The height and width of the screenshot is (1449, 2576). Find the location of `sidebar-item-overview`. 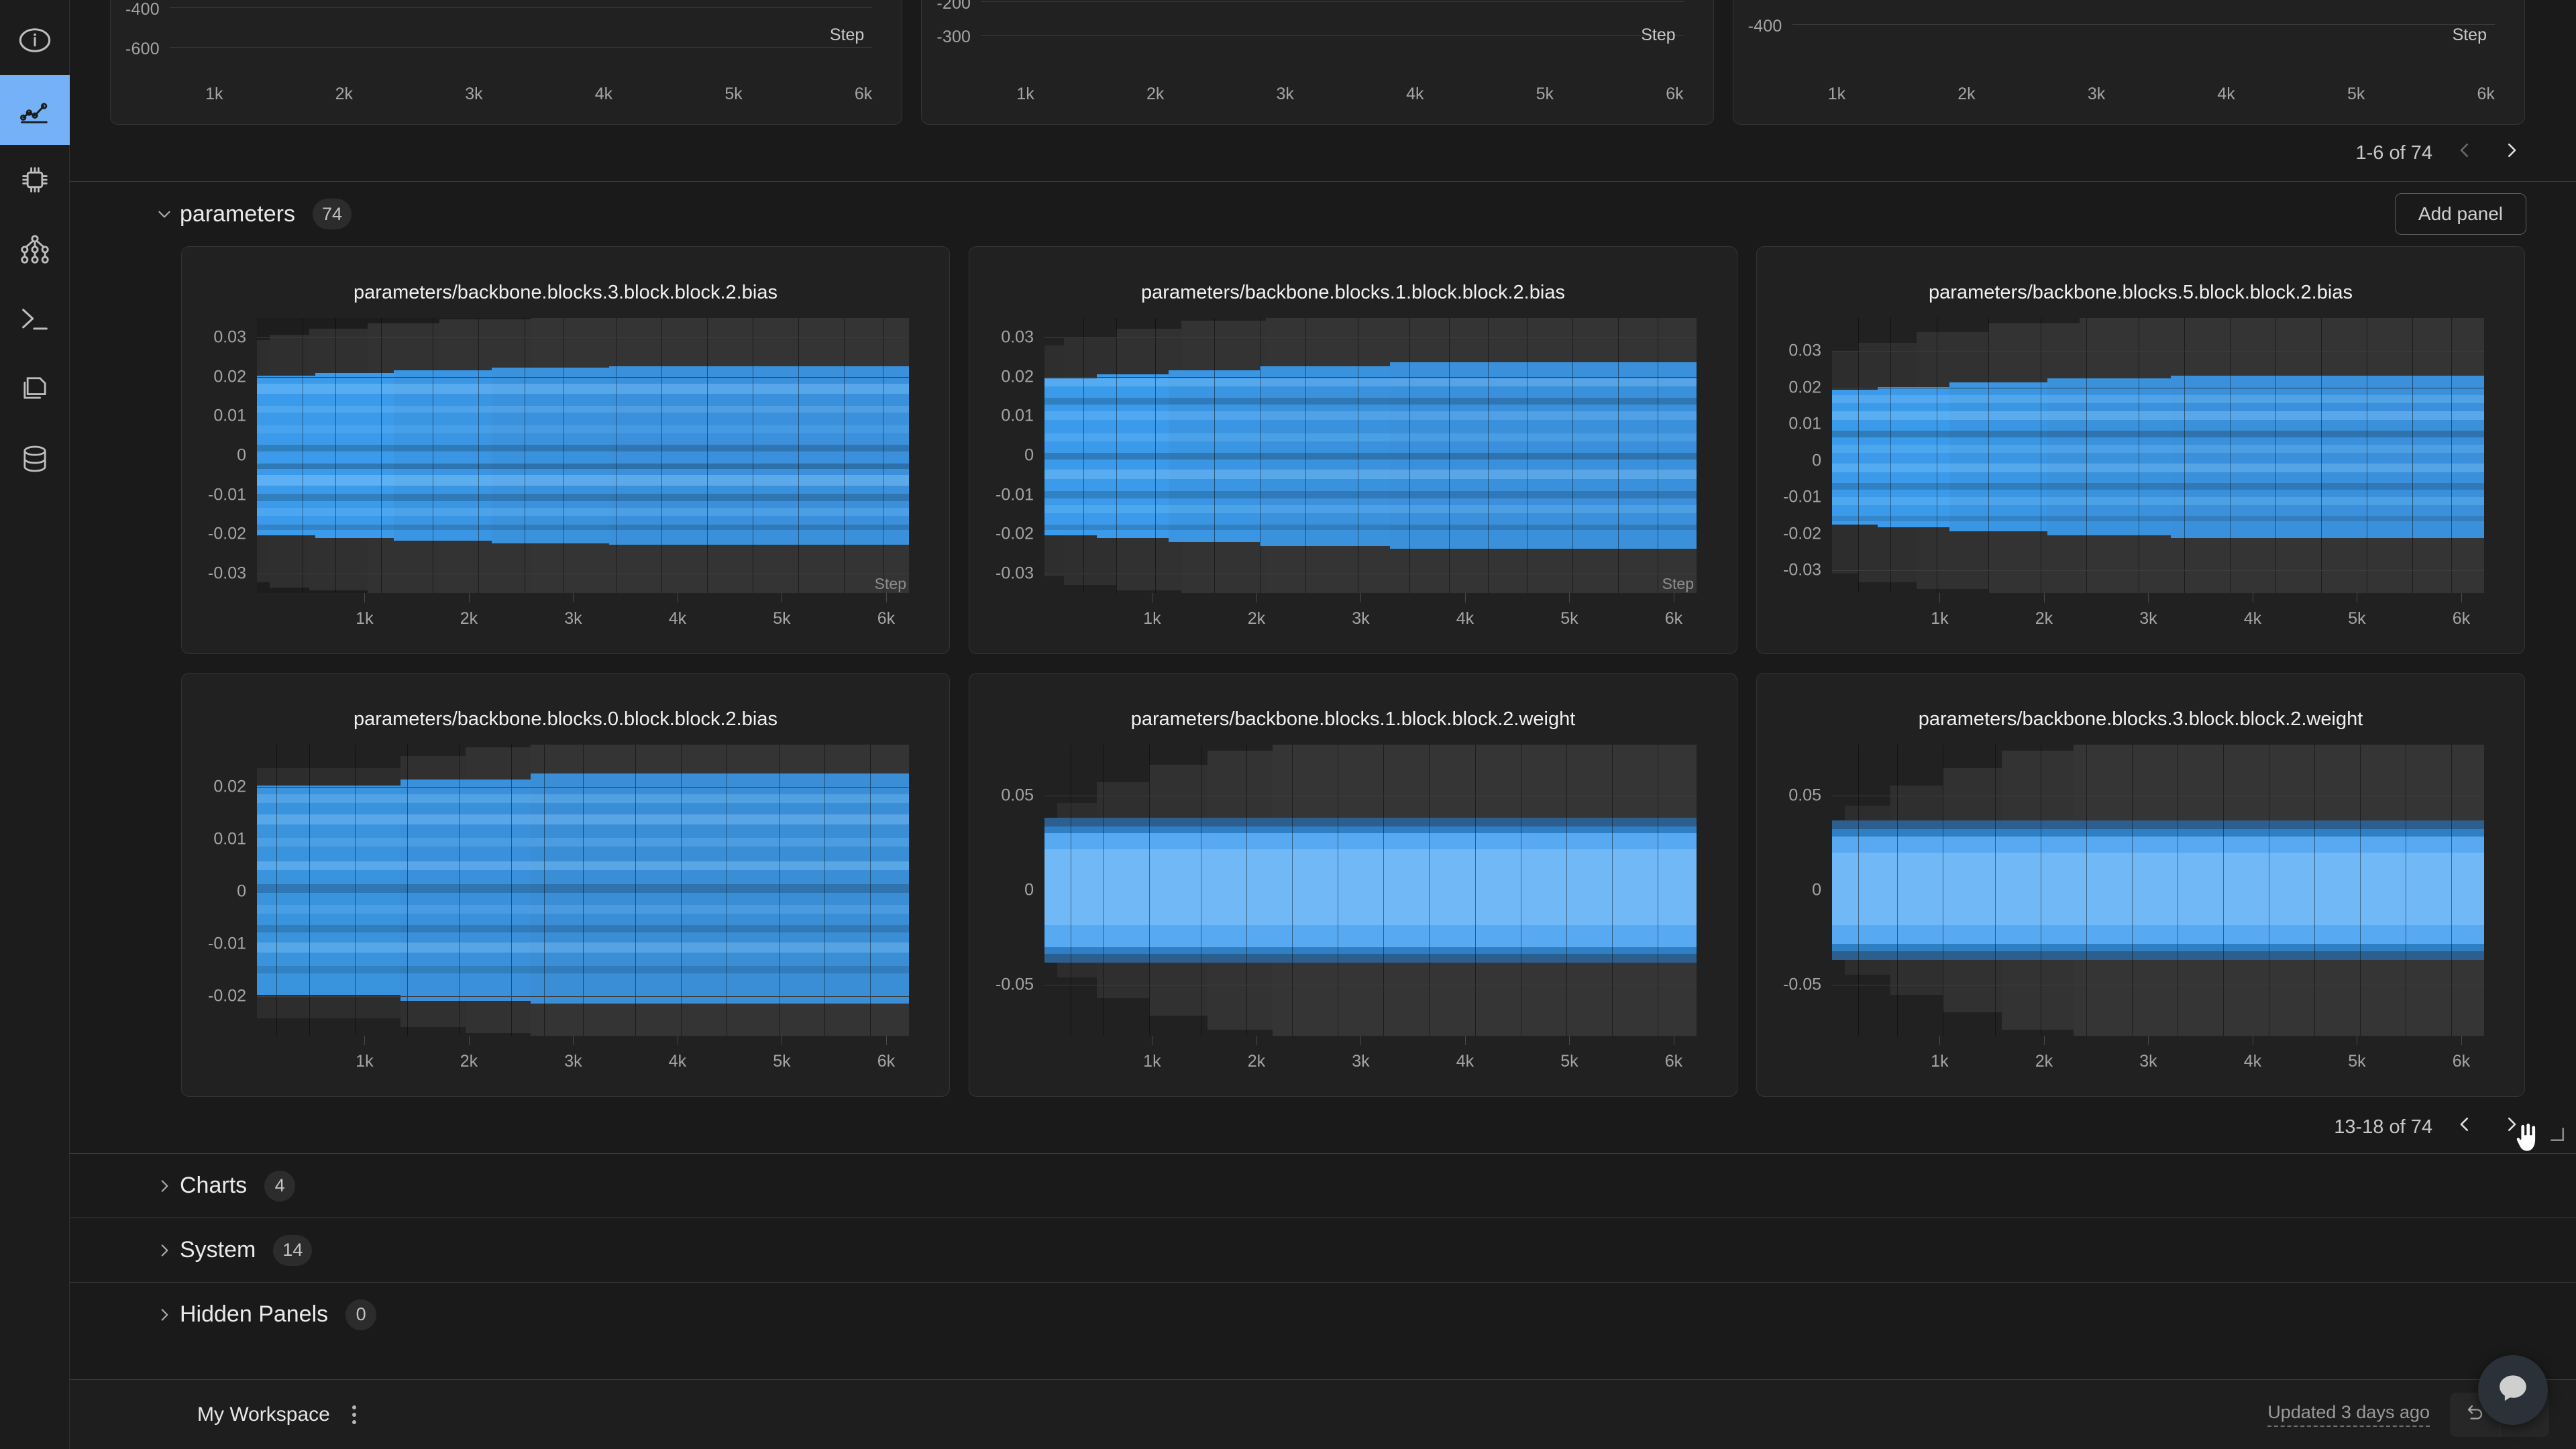

sidebar-item-overview is located at coordinates (35, 40).